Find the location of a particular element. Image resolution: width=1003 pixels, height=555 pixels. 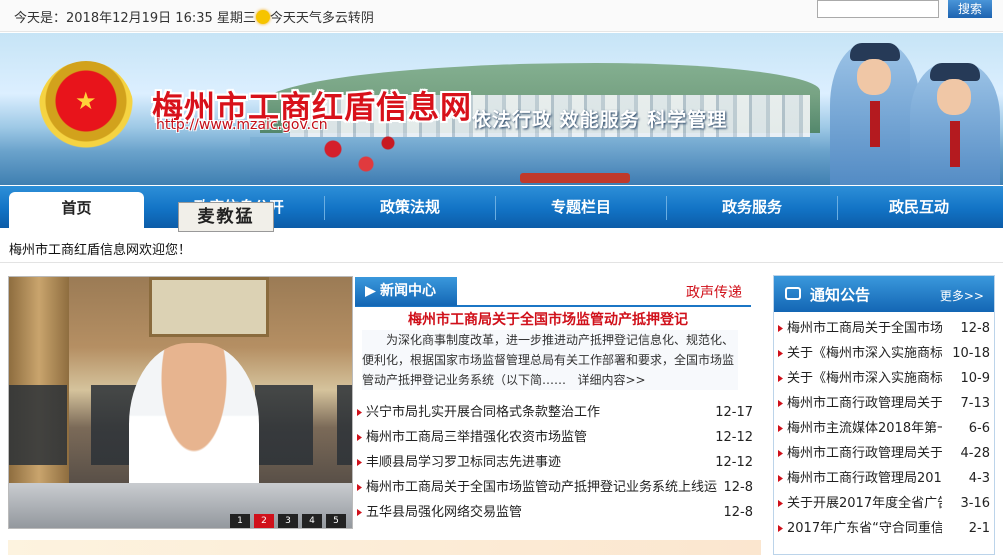

slide-page-button: 3 is located at coordinates (288, 521).